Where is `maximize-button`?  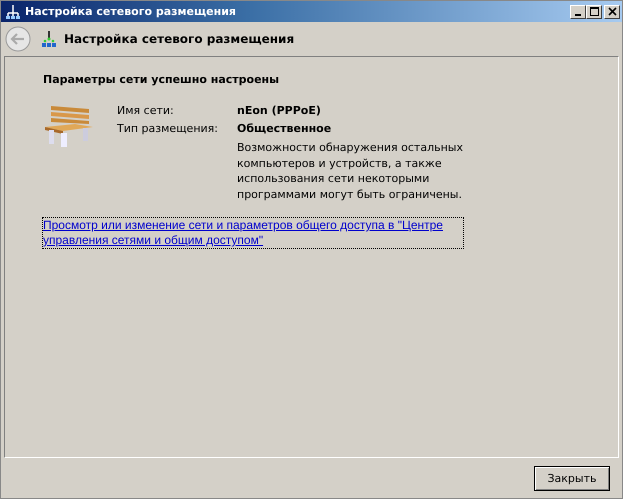 maximize-button is located at coordinates (594, 11).